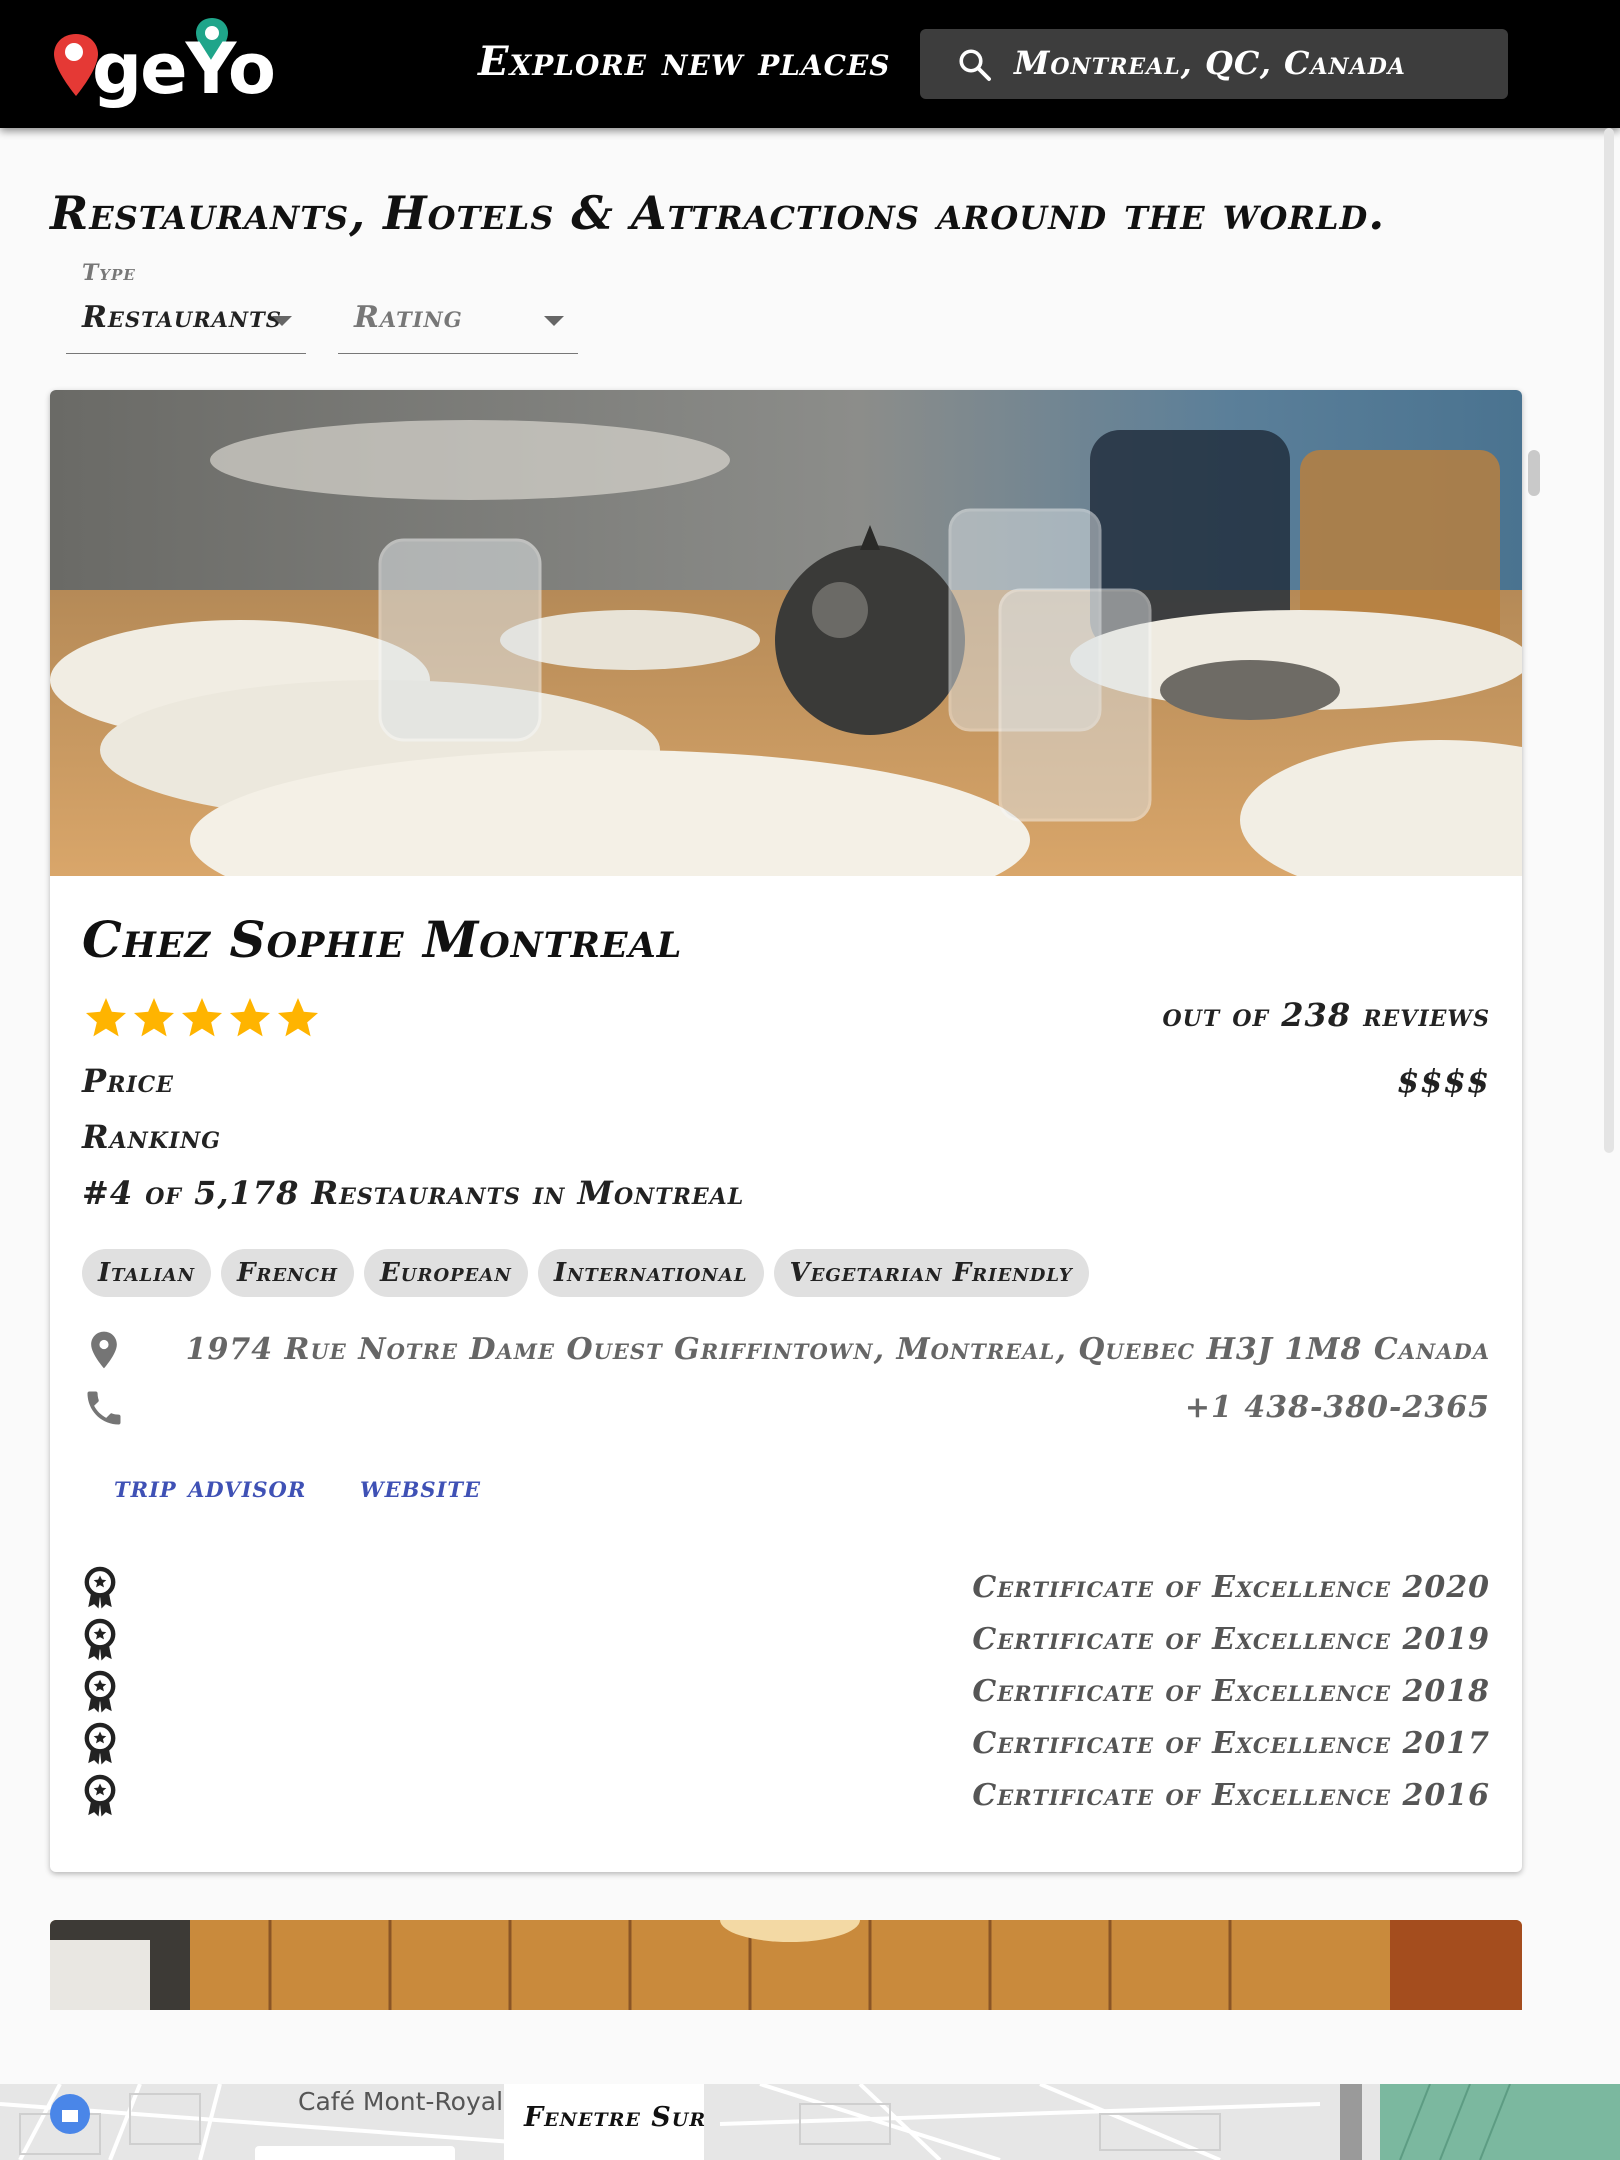 The image size is (1620, 2160). I want to click on type-select: Type Restaurants, so click(186, 302).